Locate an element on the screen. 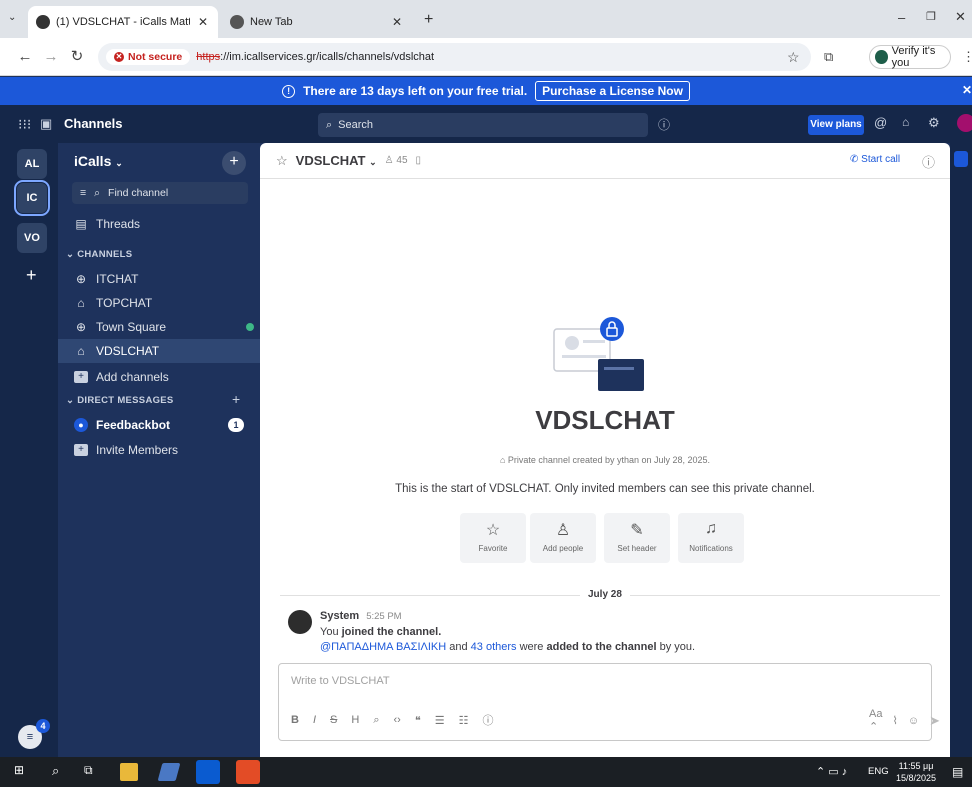 The height and width of the screenshot is (787, 972). chrome-icon is located at coordinates (248, 772).